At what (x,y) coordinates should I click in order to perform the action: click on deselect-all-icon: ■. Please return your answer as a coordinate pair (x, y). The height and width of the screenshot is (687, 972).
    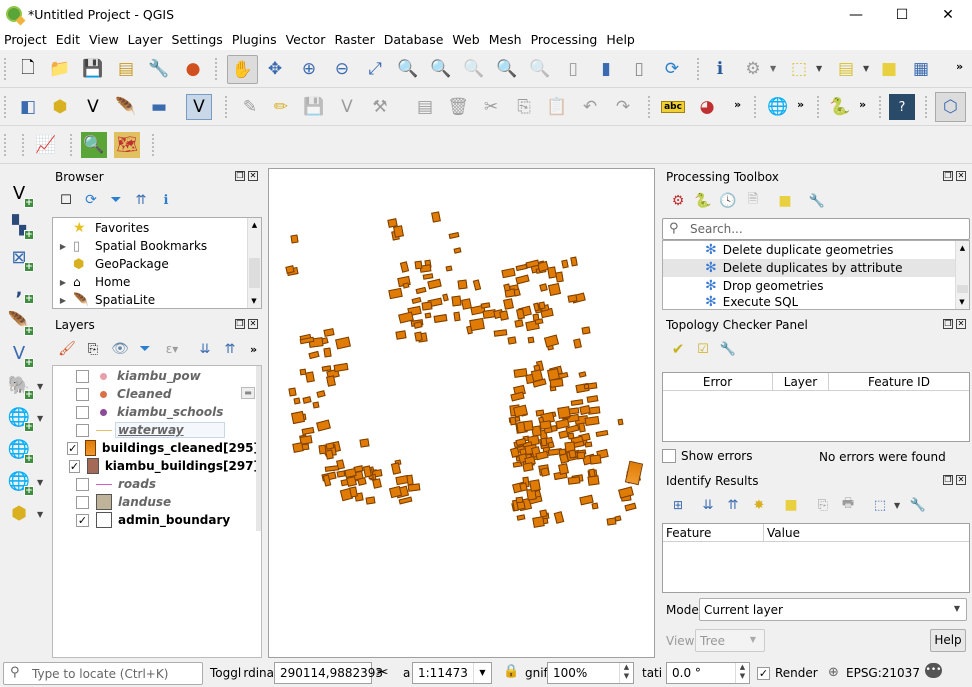
    Looking at the image, I should click on (889, 69).